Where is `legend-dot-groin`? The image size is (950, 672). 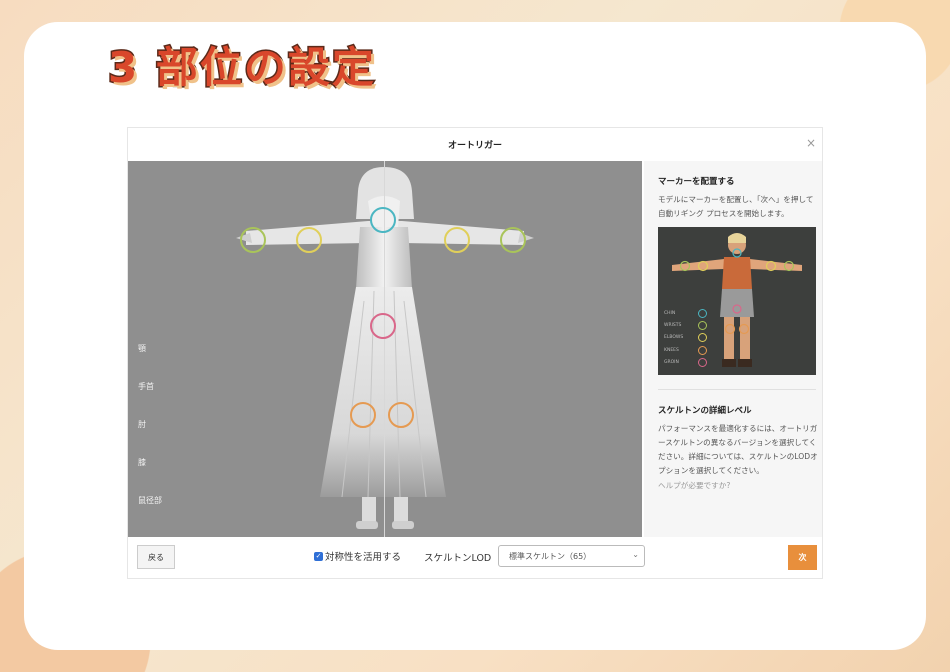 legend-dot-groin is located at coordinates (702, 362).